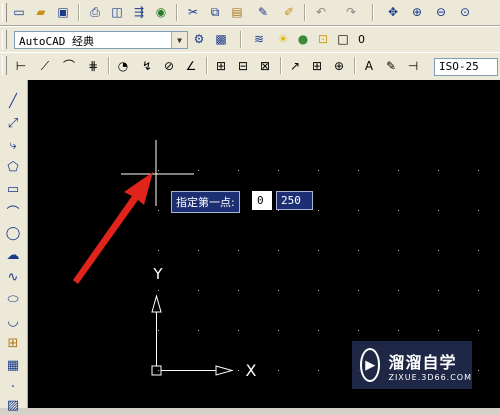 This screenshot has height=415, width=500. Describe the element at coordinates (45, 66) in the screenshot. I see `aligned-dim-icon: ⟋` at that location.